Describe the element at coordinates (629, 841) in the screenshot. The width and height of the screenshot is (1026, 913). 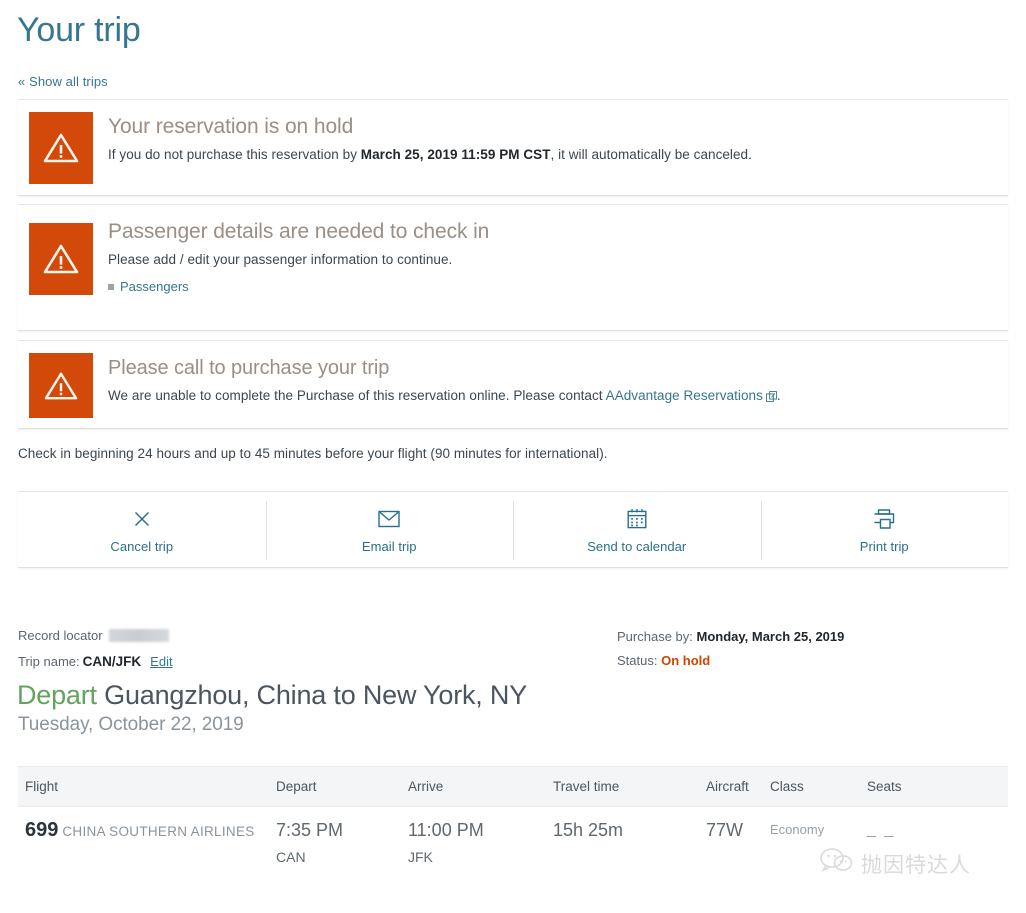
I see `cell-travel-time: 15h 25m` at that location.